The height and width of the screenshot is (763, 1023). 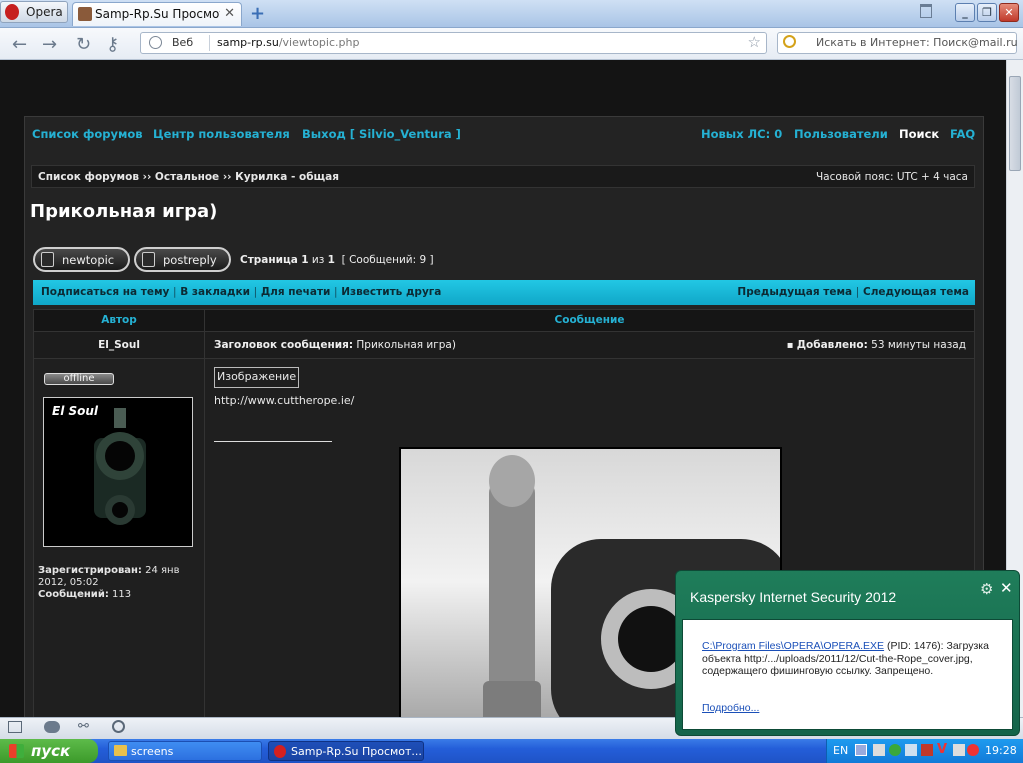 I want to click on globe-icon, so click(x=155, y=42).